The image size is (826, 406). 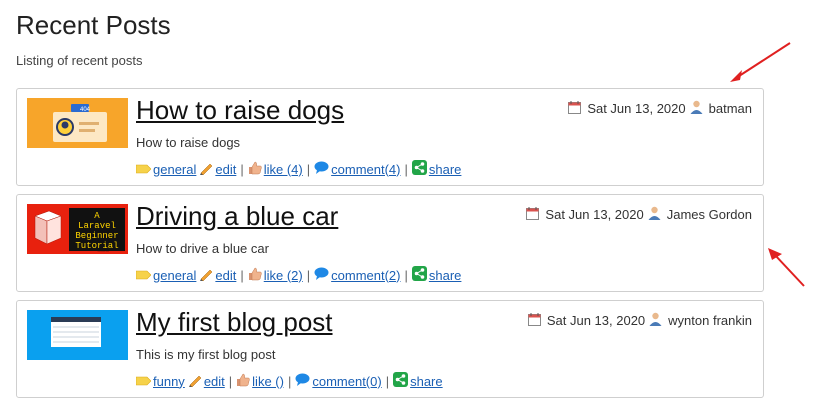 What do you see at coordinates (237, 216) in the screenshot?
I see `post-title-link: Driving a blue car` at bounding box center [237, 216].